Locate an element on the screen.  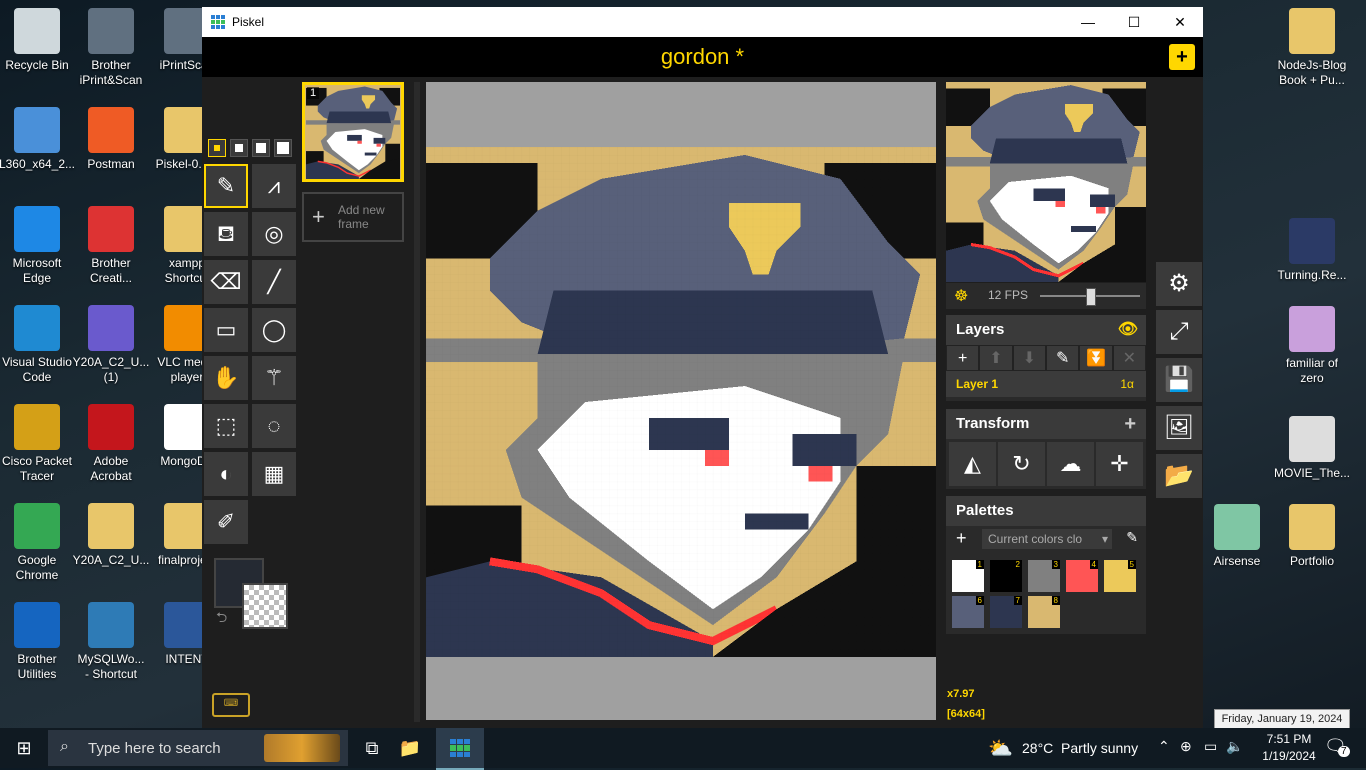
minimize-button: — is located at coordinates (1088, 22).